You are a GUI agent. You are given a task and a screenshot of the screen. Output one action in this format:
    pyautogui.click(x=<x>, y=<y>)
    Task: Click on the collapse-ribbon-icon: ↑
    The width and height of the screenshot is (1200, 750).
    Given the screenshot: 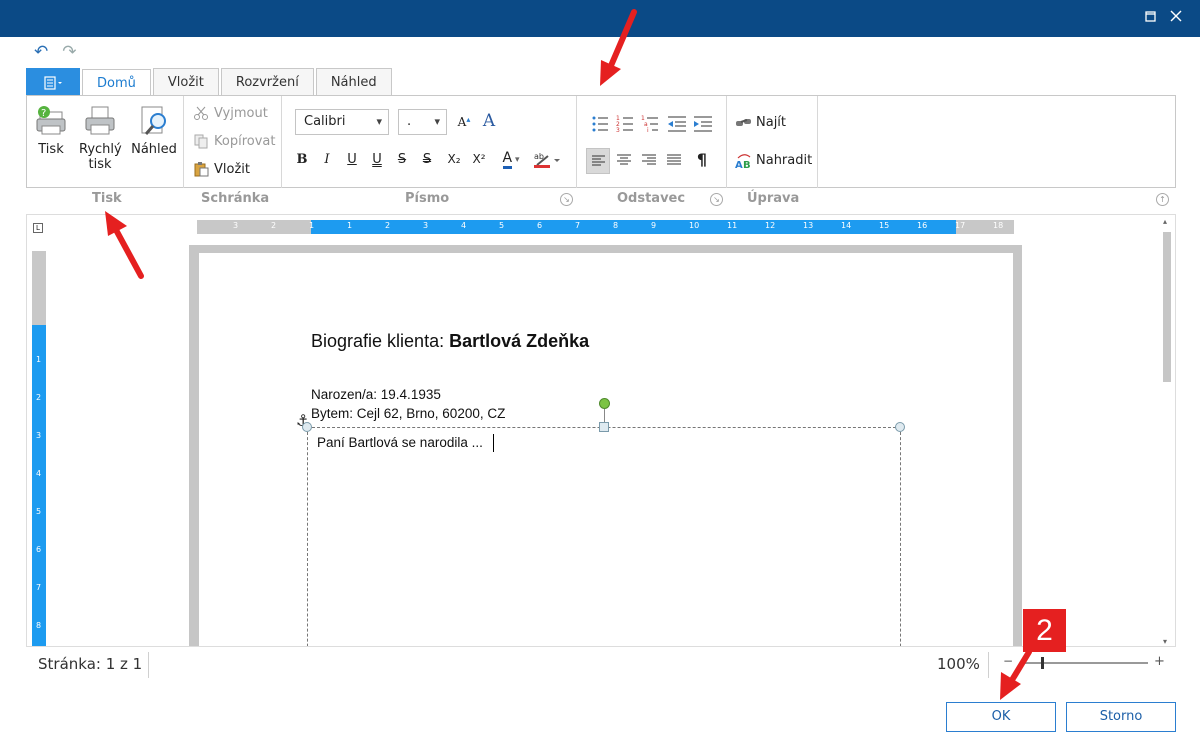 What is the action you would take?
    pyautogui.click(x=1162, y=199)
    